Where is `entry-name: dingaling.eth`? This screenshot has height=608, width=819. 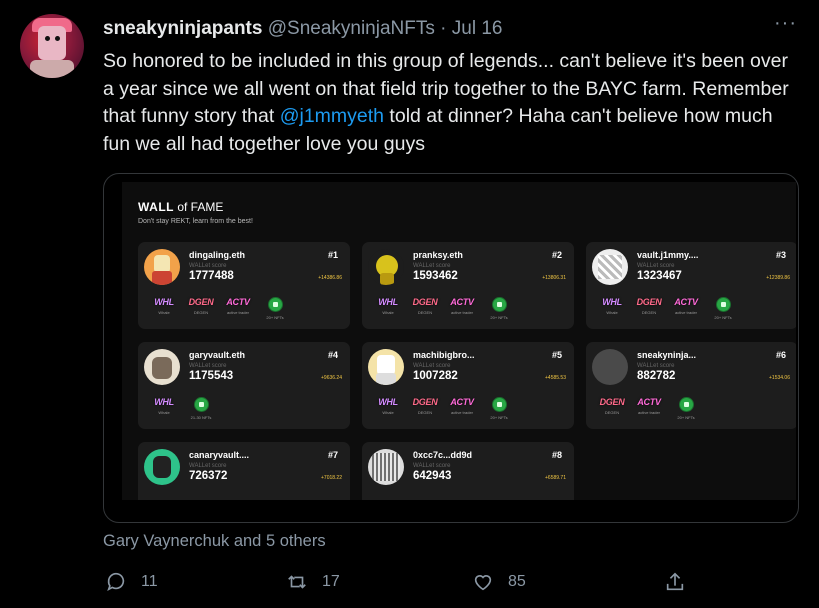 entry-name: dingaling.eth is located at coordinates (217, 255).